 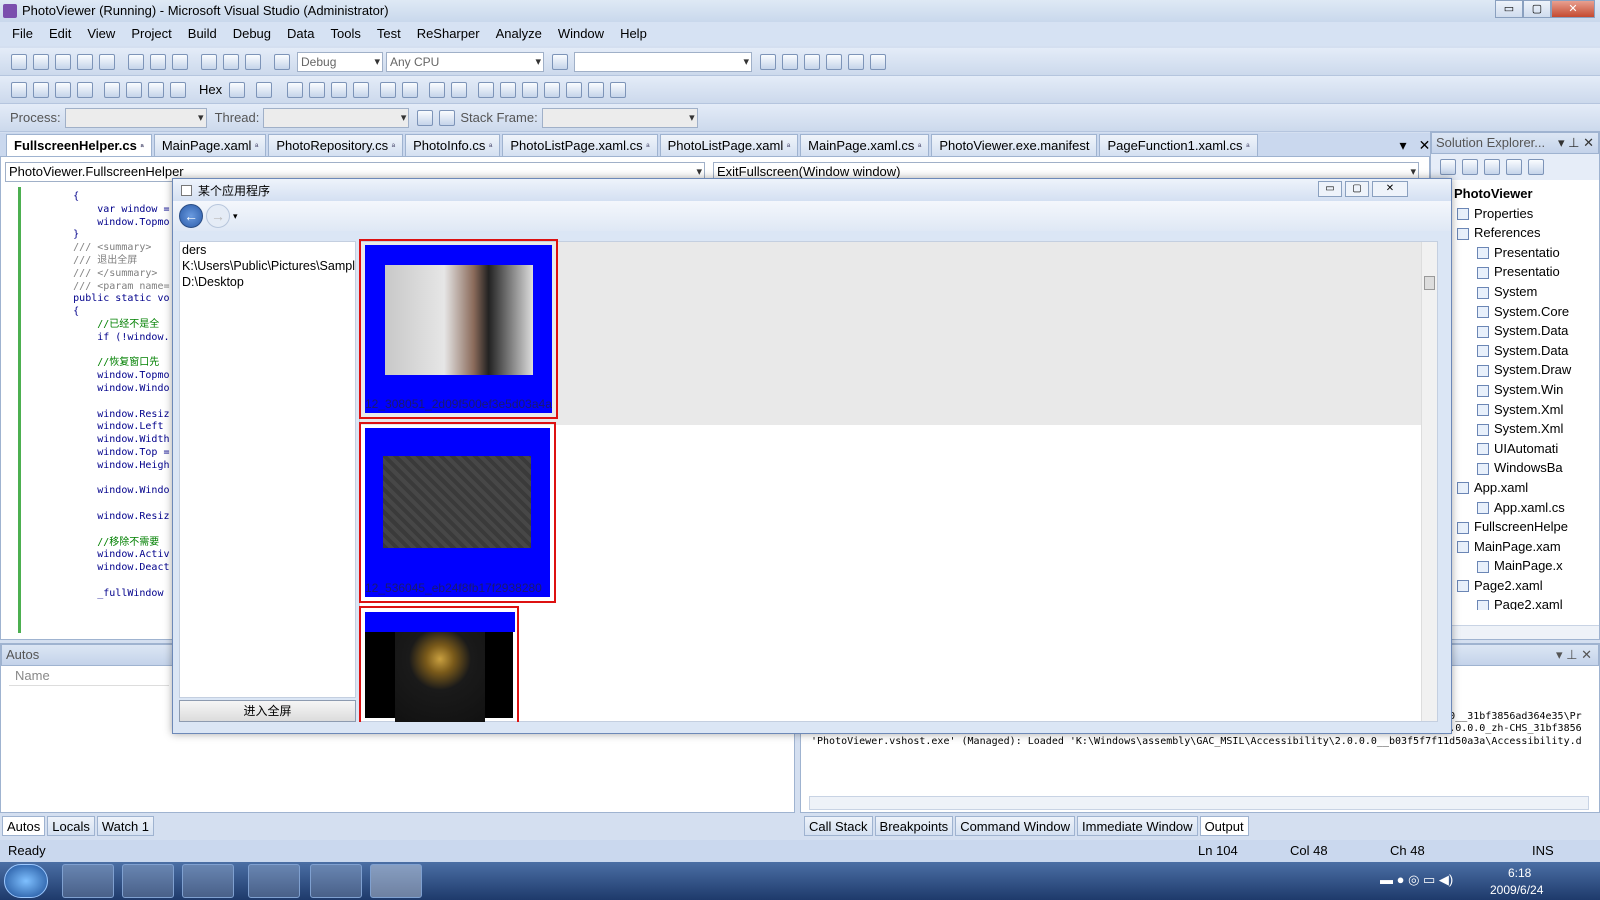 What do you see at coordinates (437, 89) in the screenshot?
I see `comment-icon` at bounding box center [437, 89].